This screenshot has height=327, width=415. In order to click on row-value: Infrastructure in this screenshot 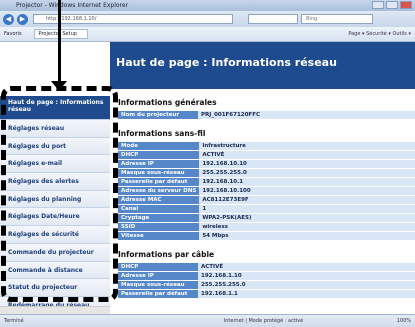, I will do `click(307, 146)`.